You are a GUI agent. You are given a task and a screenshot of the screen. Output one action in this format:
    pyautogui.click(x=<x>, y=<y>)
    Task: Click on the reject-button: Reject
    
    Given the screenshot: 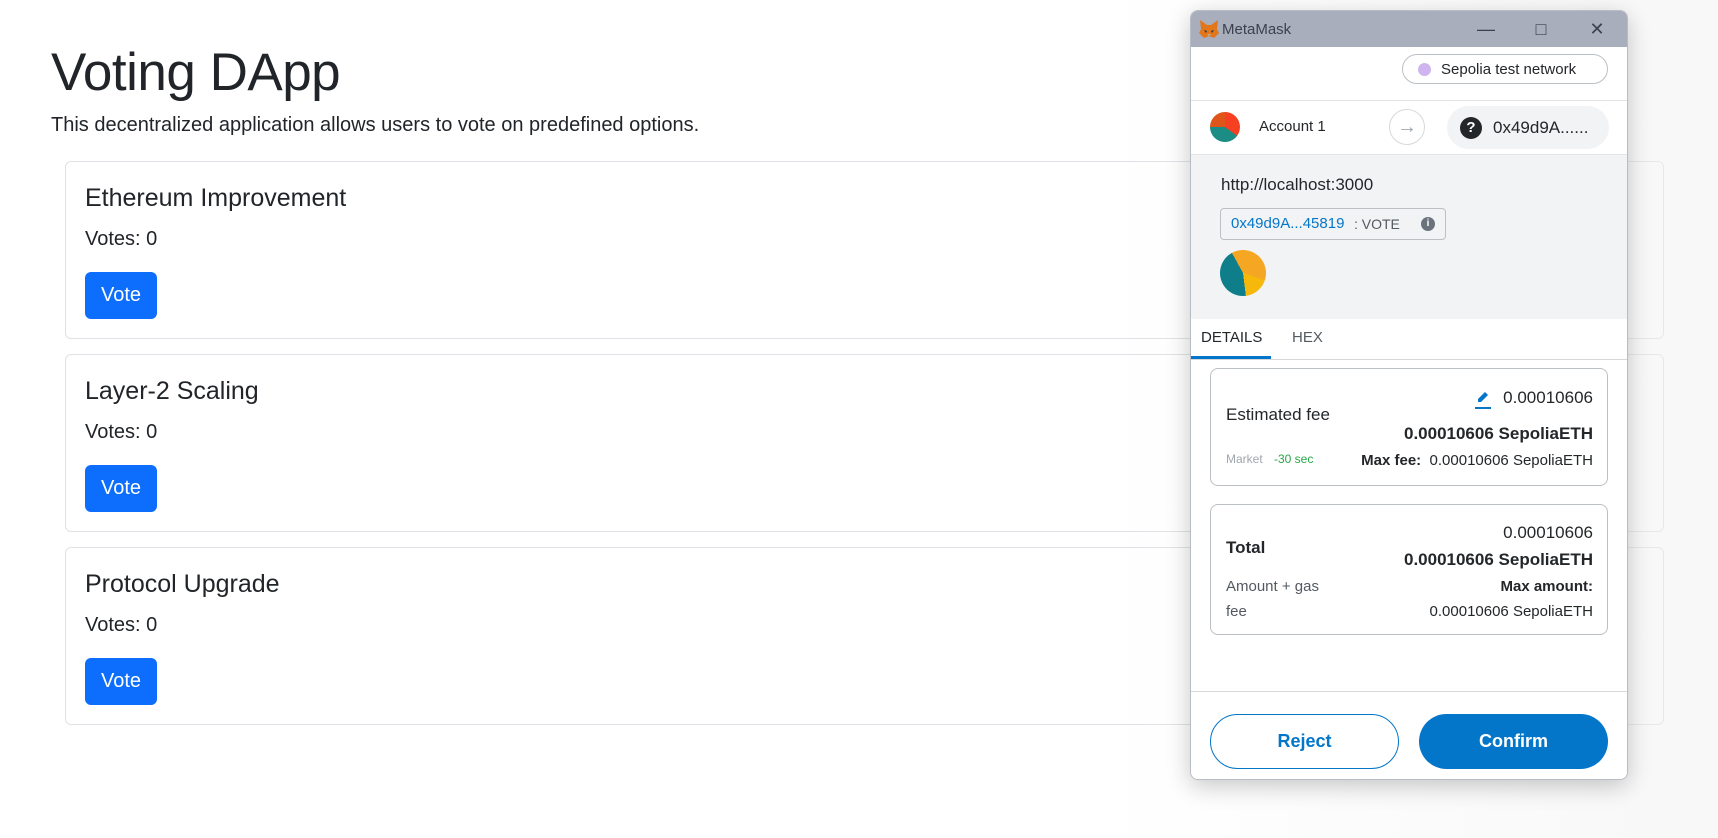 What is the action you would take?
    pyautogui.click(x=1304, y=741)
    